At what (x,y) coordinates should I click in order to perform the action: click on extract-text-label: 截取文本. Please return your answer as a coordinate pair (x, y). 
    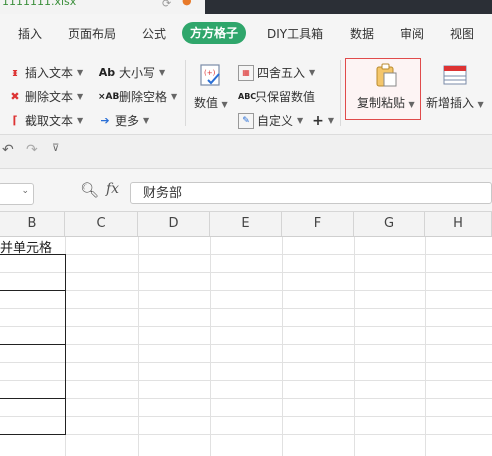
    Looking at the image, I should click on (49, 121).